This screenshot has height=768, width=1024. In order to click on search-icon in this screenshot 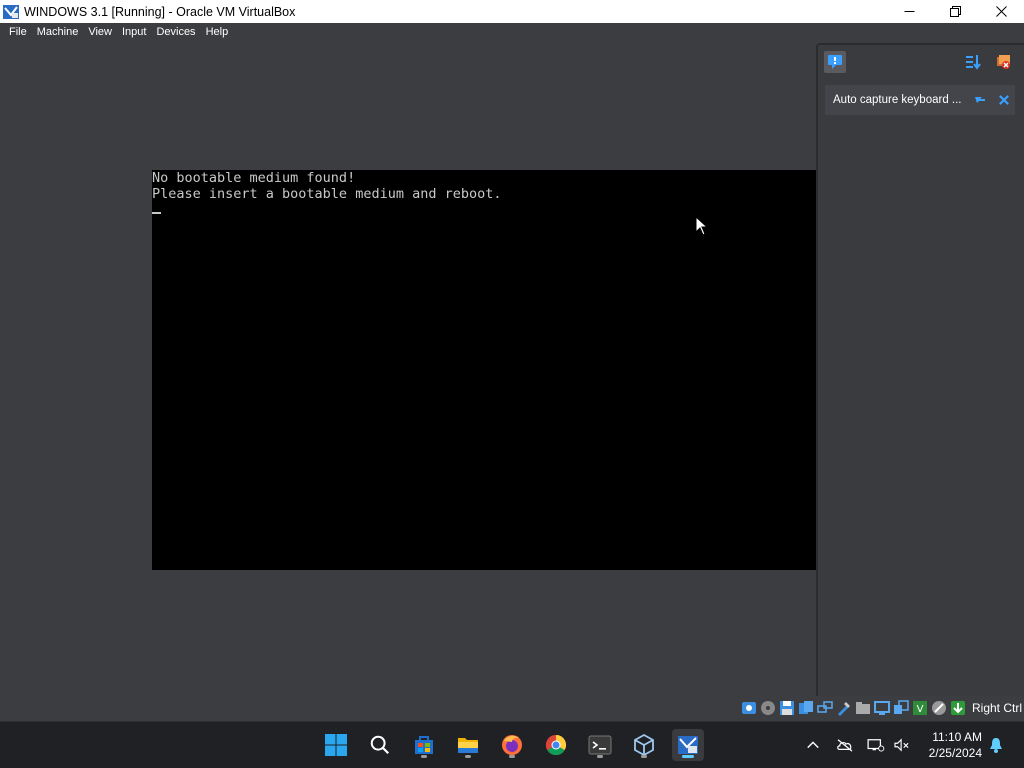, I will do `click(380, 745)`.